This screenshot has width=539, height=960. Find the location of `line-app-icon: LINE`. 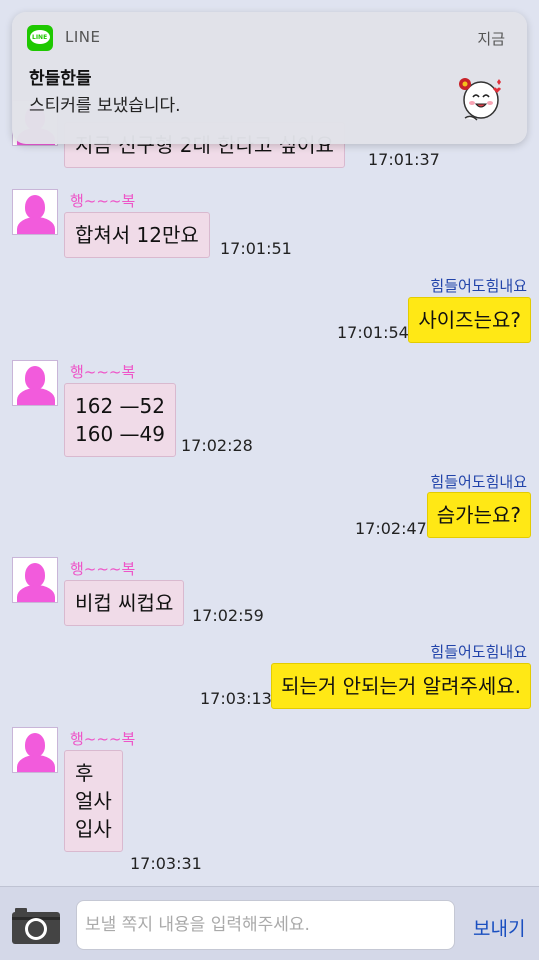

line-app-icon: LINE is located at coordinates (40, 38).